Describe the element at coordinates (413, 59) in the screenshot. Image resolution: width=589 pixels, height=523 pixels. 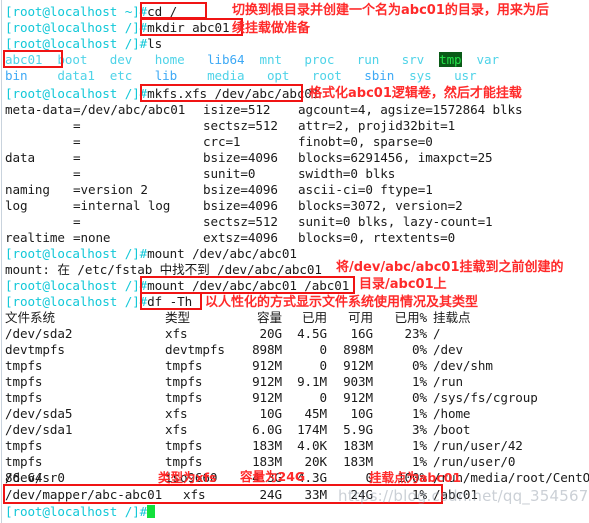
I see `ls-entry-srv: srv` at that location.